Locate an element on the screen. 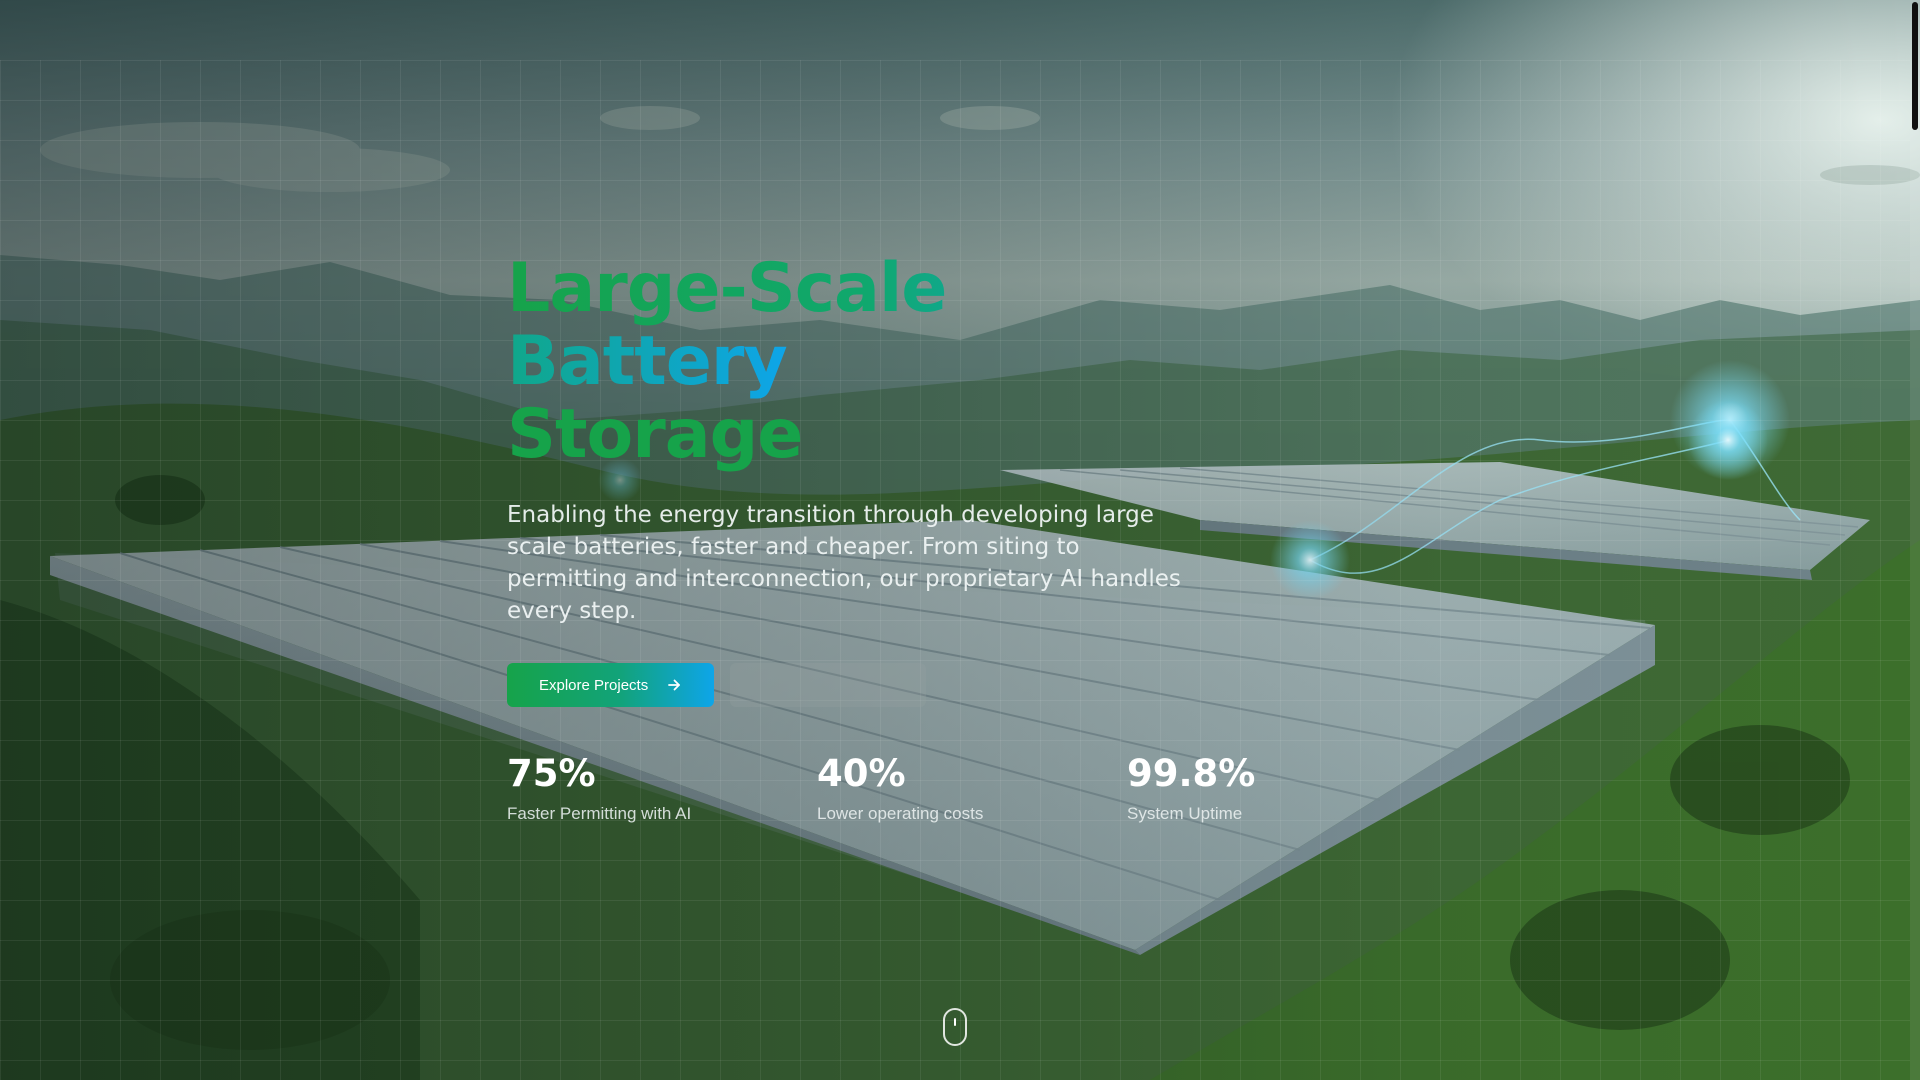 The image size is (1920, 1080). page-scrollbar is located at coordinates (1915, 540).